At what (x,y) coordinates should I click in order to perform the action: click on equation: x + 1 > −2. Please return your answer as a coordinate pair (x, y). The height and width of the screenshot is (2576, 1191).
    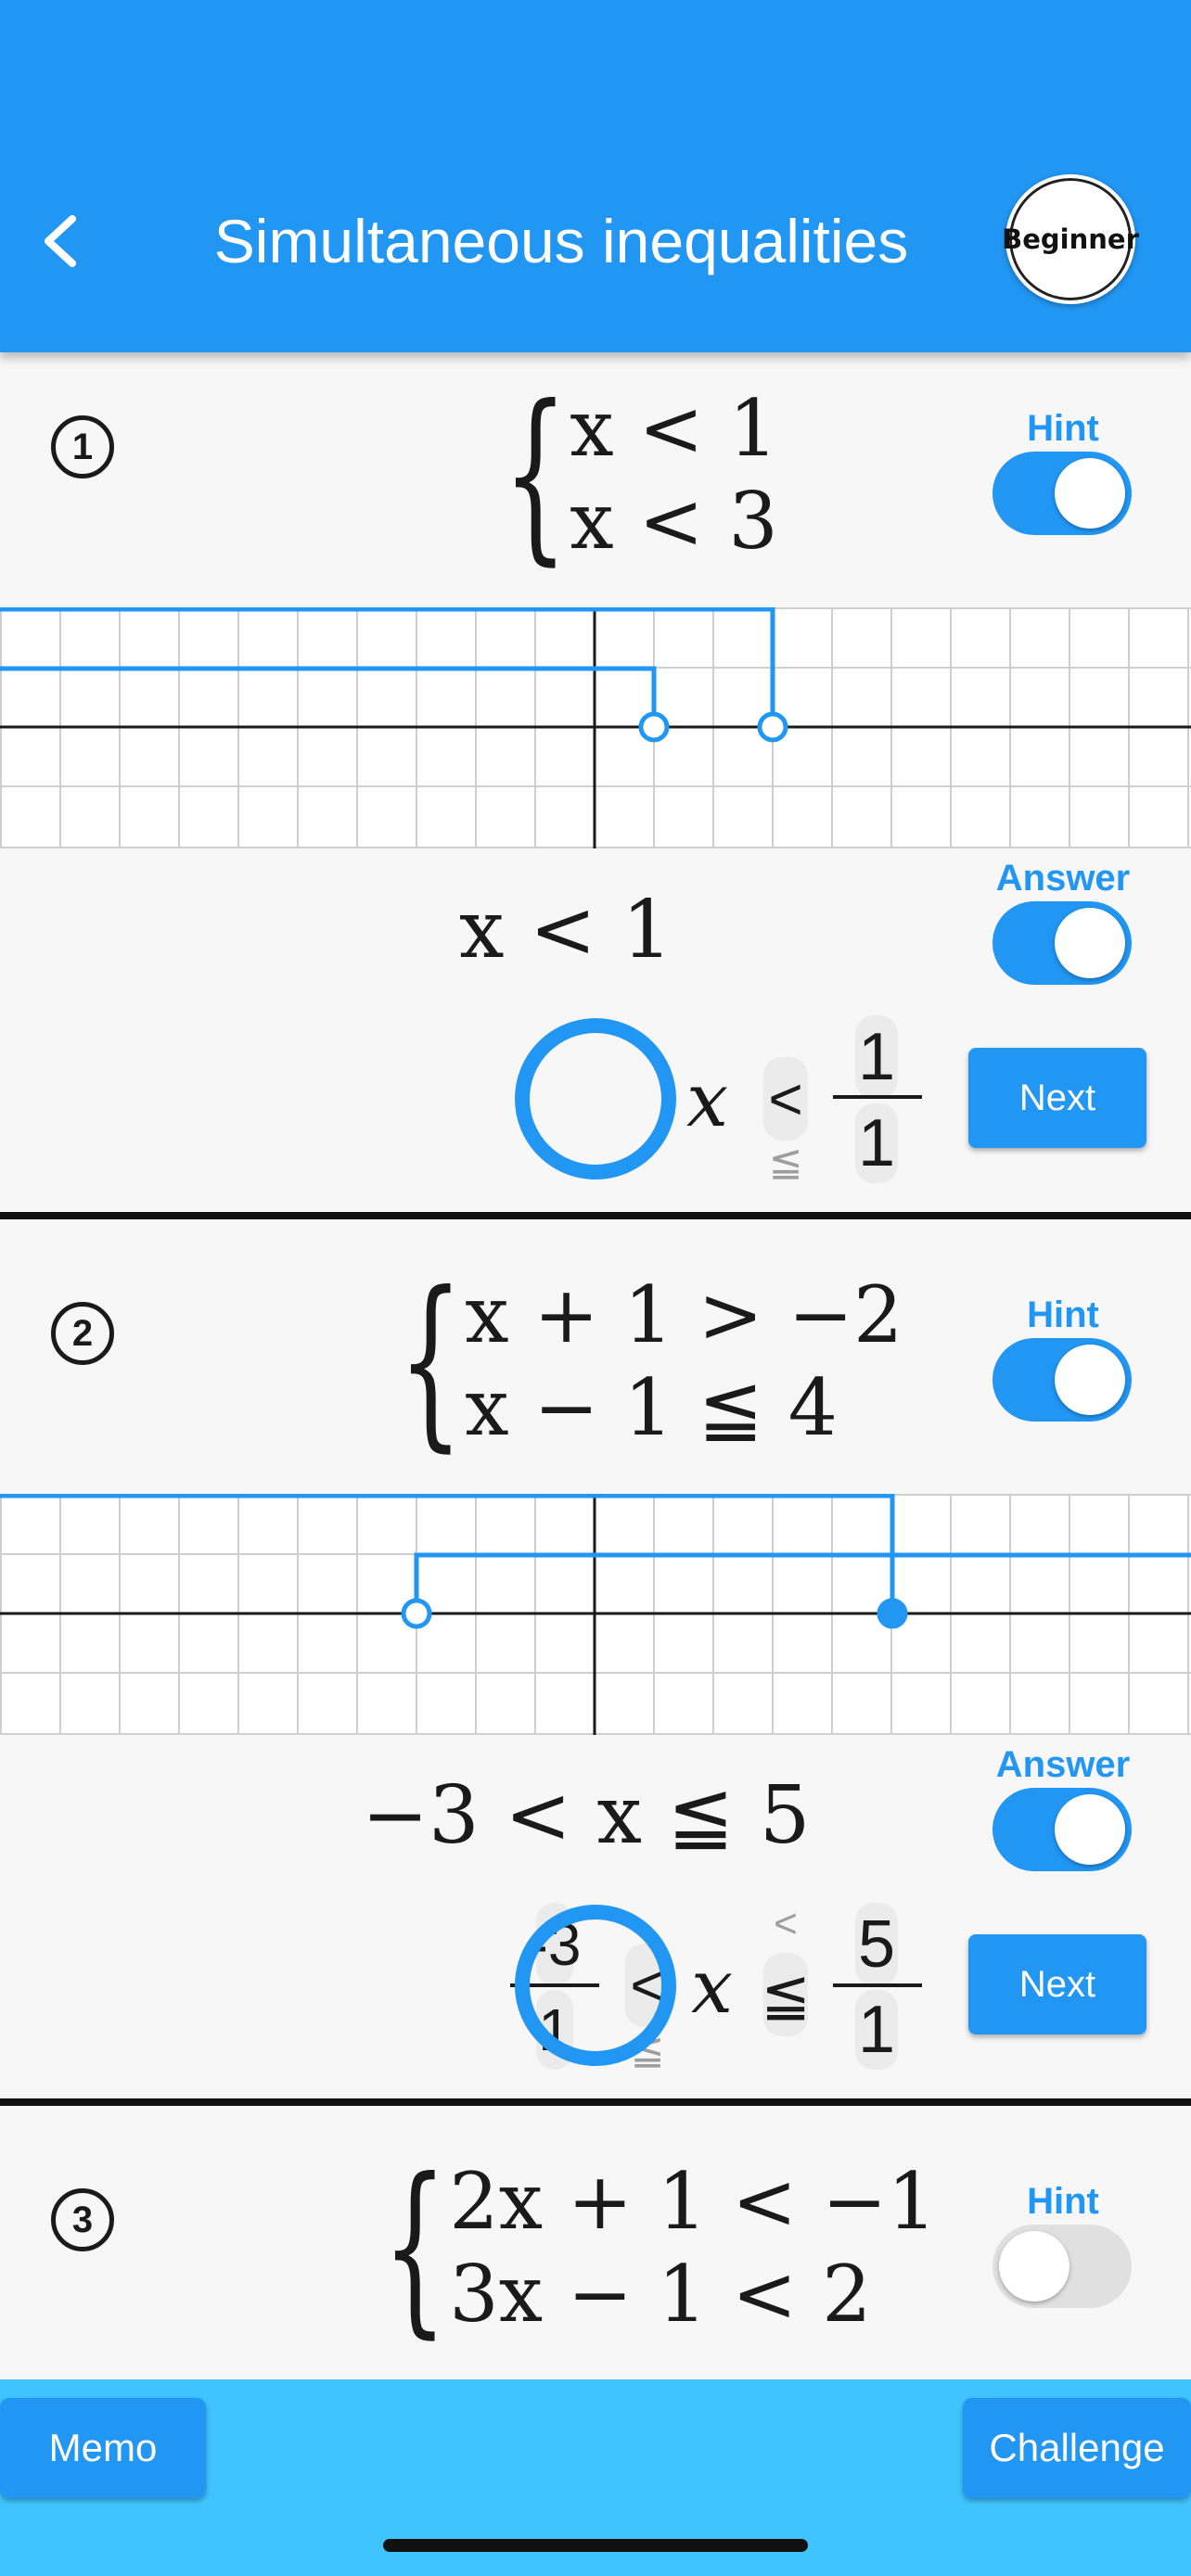
    Looking at the image, I should click on (684, 1314).